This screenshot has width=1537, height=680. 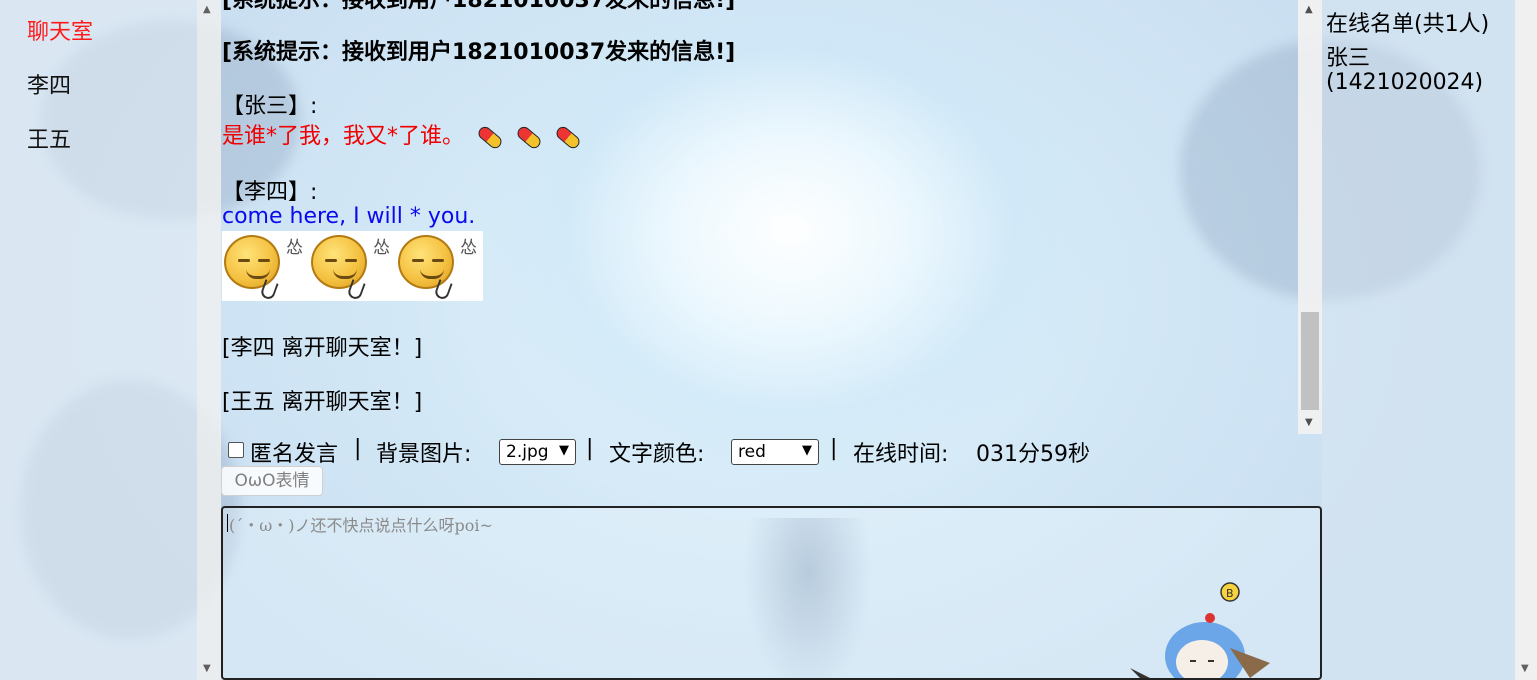 What do you see at coordinates (901, 454) in the screenshot?
I see `online-time-label: 在线时间:` at bounding box center [901, 454].